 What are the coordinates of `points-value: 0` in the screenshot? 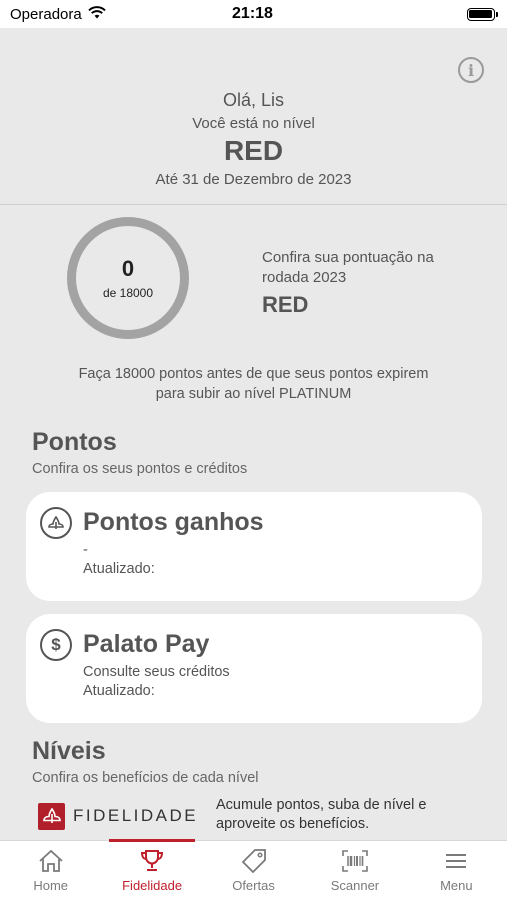 It's located at (128, 268).